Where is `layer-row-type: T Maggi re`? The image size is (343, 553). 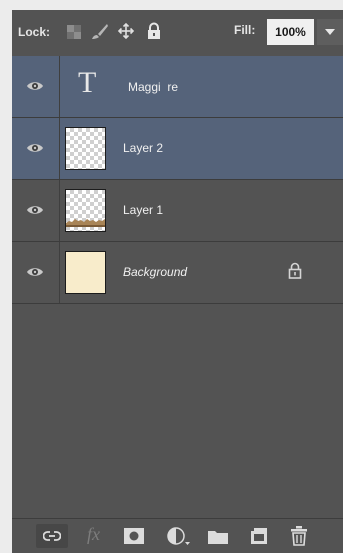
layer-row-type: T Maggi re is located at coordinates (177, 87).